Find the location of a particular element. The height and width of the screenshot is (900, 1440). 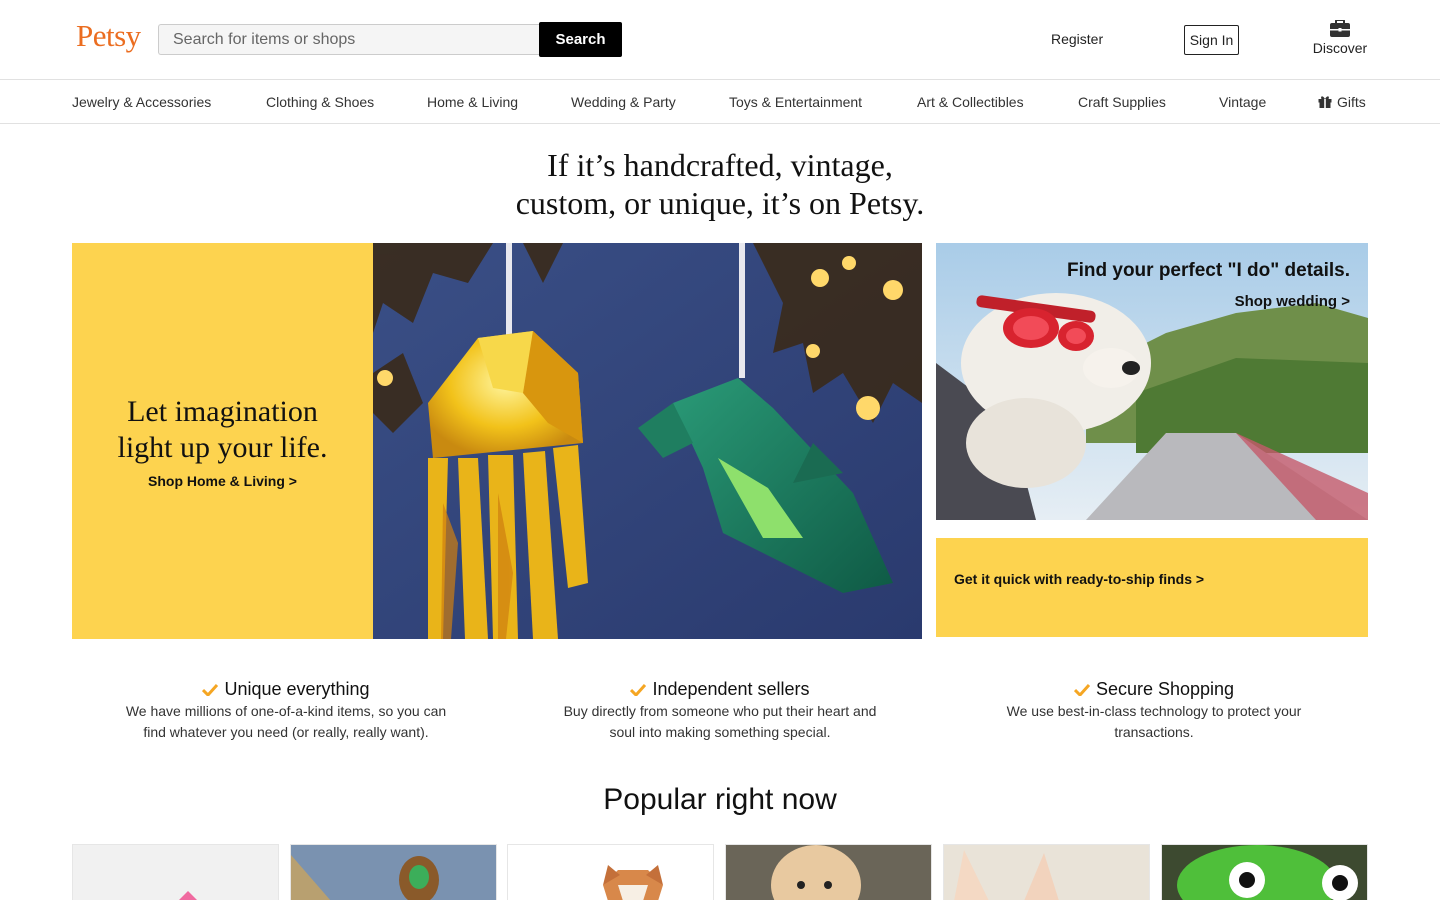

search-input is located at coordinates (349, 39).